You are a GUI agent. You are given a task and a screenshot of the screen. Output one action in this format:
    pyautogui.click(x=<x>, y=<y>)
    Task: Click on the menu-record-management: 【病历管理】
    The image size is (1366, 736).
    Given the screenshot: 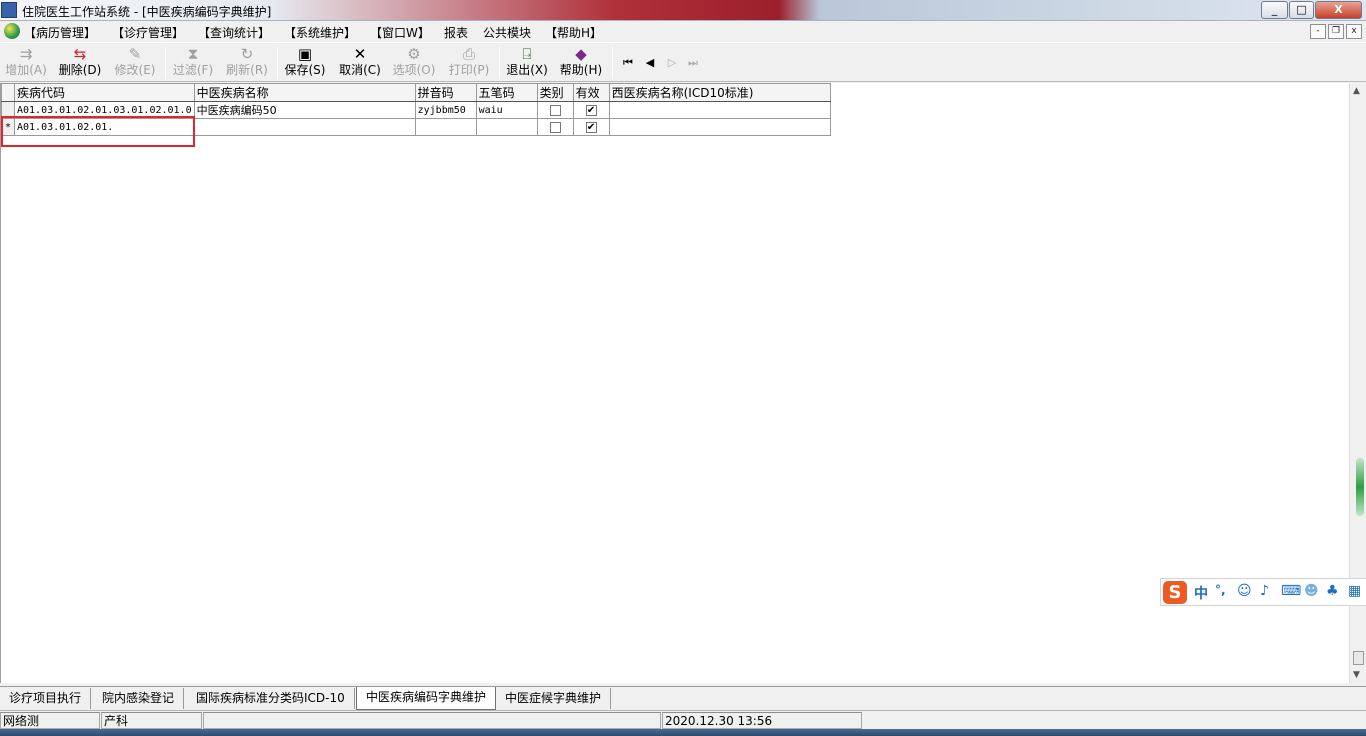 What is the action you would take?
    pyautogui.click(x=60, y=32)
    